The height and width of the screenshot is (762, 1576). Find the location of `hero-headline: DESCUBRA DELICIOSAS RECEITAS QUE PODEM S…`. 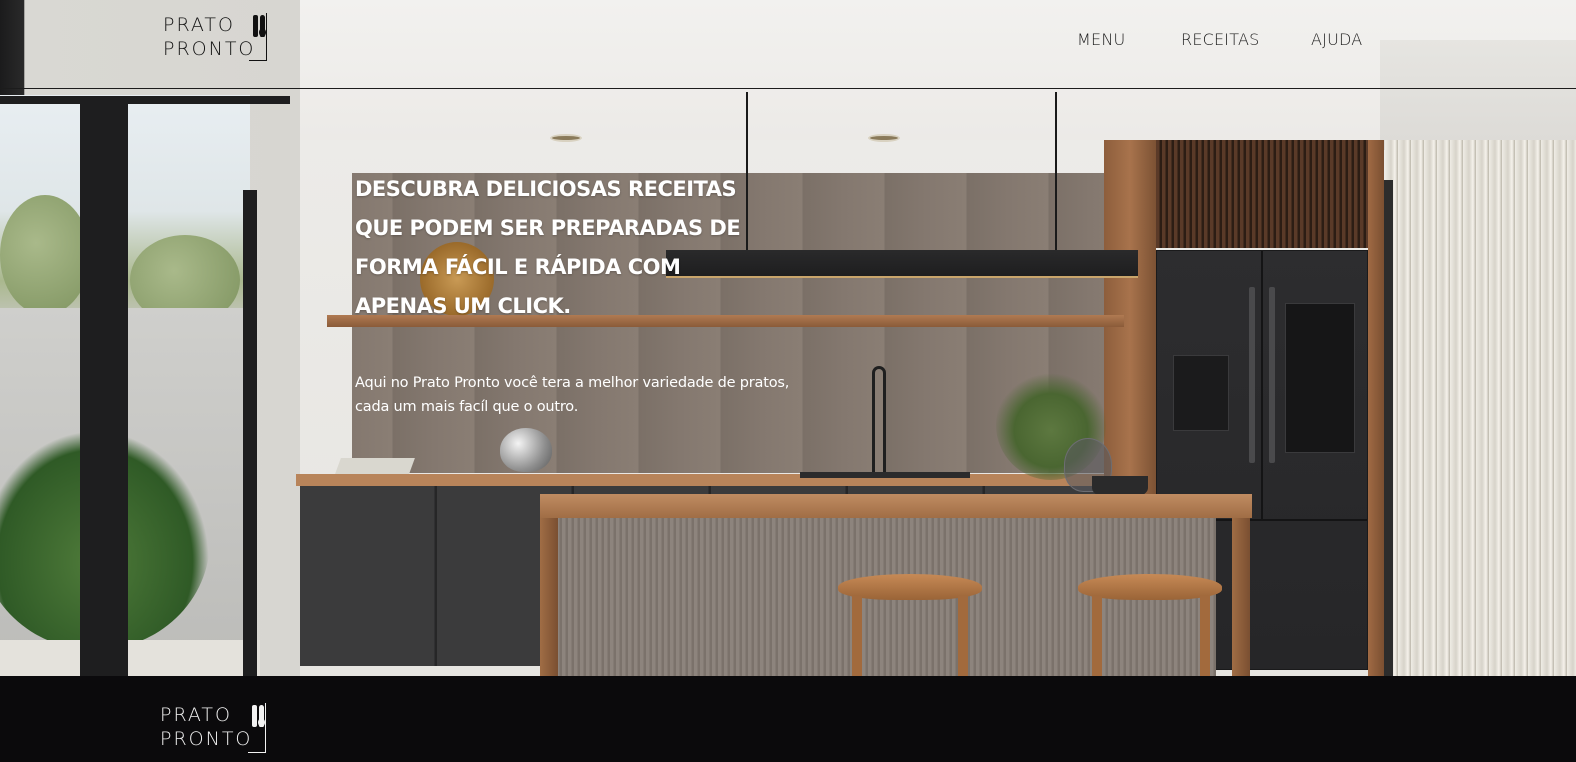

hero-headline: DESCUBRA DELICIOSAS RECEITAS QUE PODEM S… is located at coordinates (548, 247).